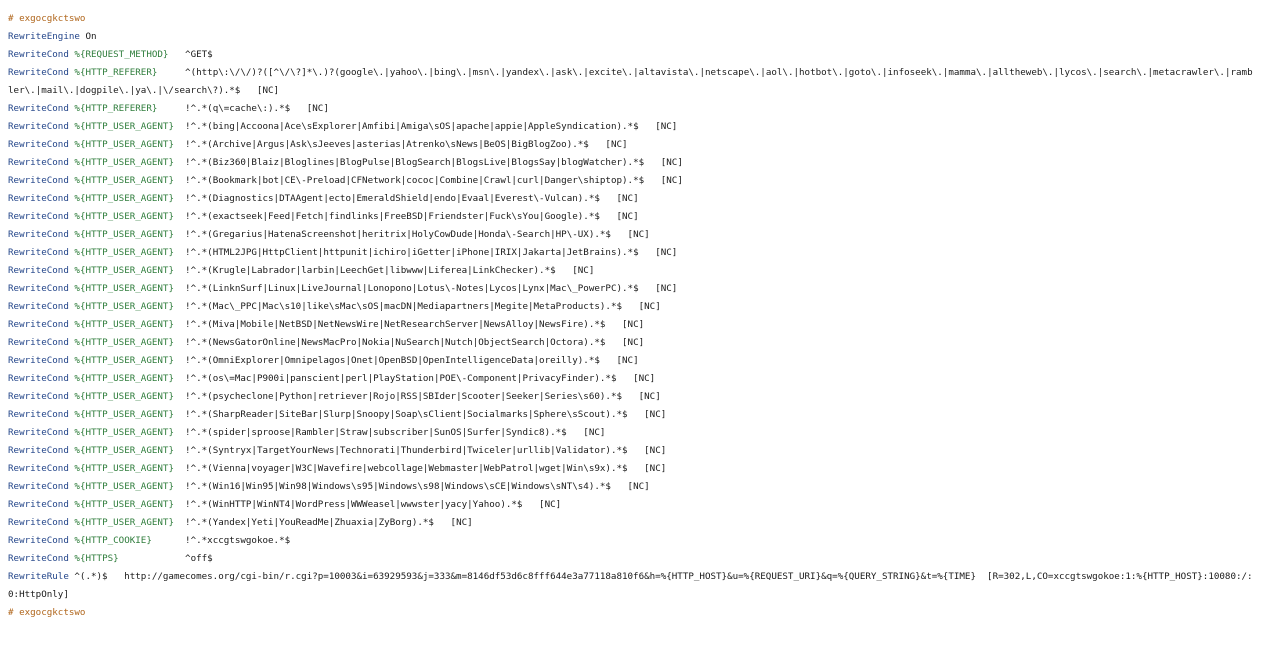 The height and width of the screenshot is (646, 1264). I want to click on variable-token: %{REQUEST_METHOD}, so click(121, 54).